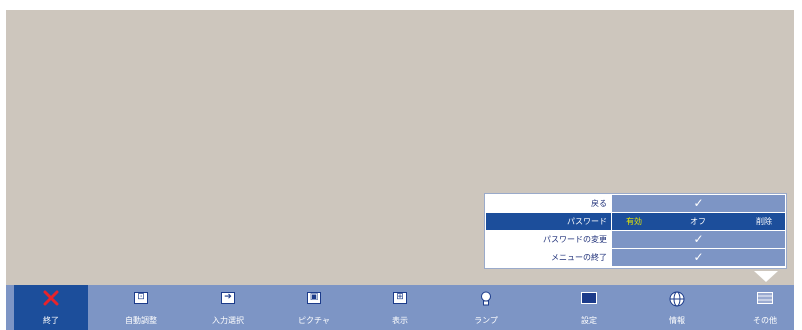  Describe the element at coordinates (766, 276) in the screenshot. I see `scroll-down-arrow-icon` at that location.